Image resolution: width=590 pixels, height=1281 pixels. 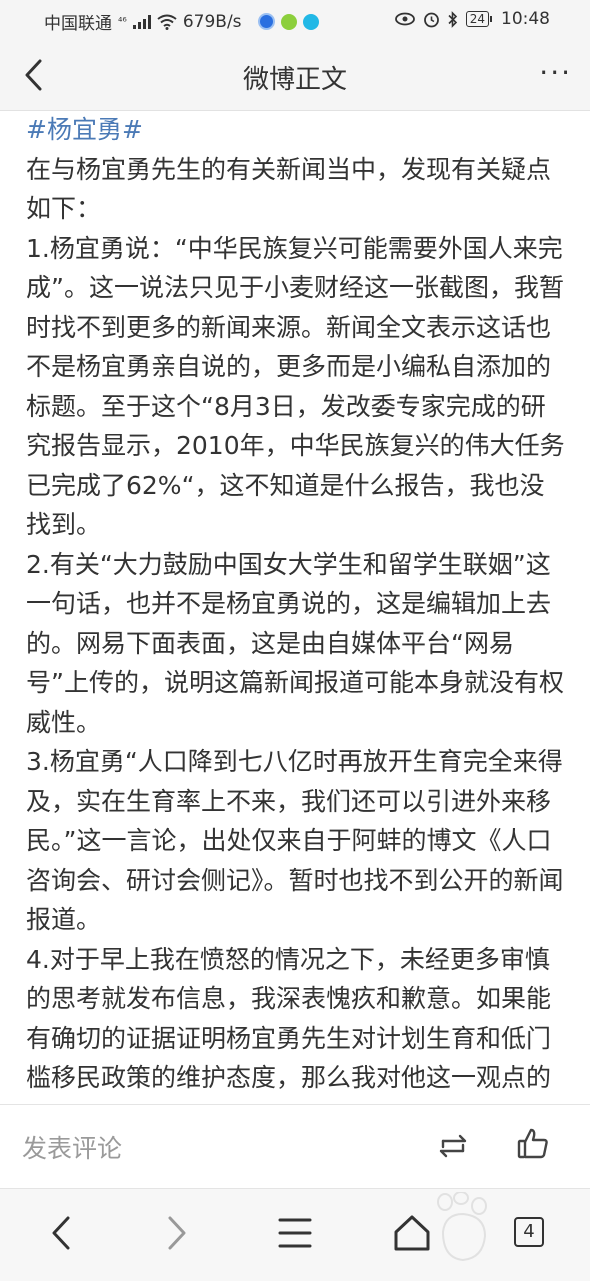 I want to click on eye-icon, so click(x=404, y=19).